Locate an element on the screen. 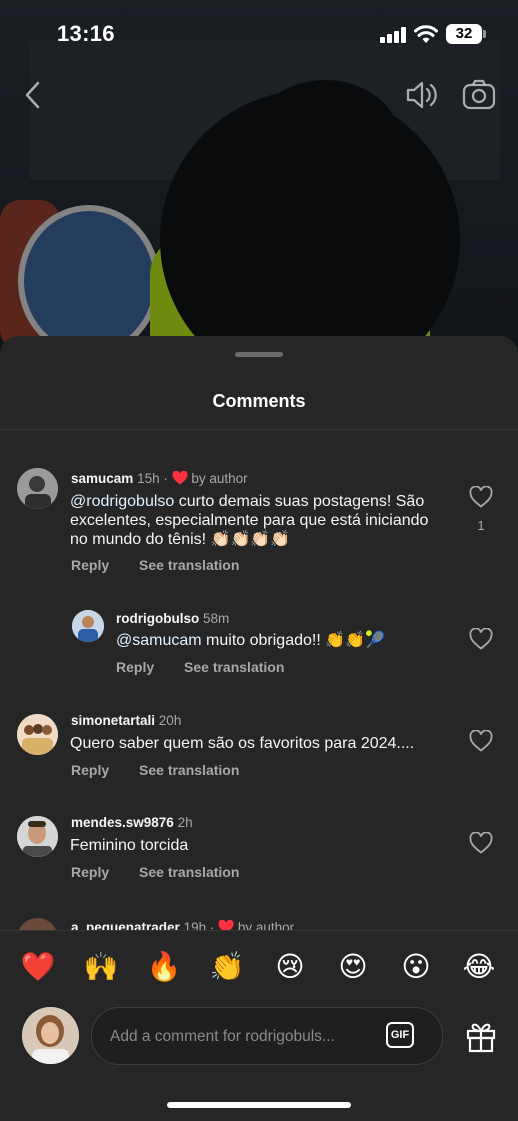  sheet-title: Comments is located at coordinates (259, 401).